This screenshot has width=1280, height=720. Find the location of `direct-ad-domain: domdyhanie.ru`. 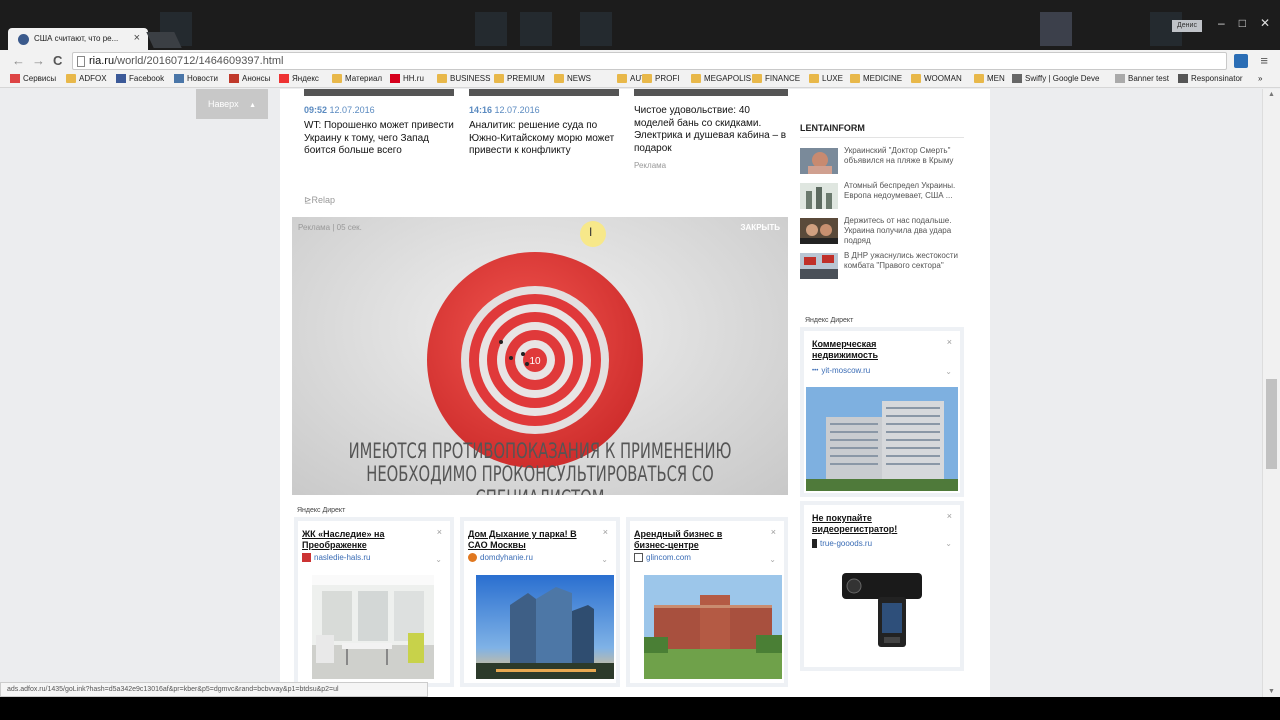

direct-ad-domain: domdyhanie.ru is located at coordinates (500, 557).